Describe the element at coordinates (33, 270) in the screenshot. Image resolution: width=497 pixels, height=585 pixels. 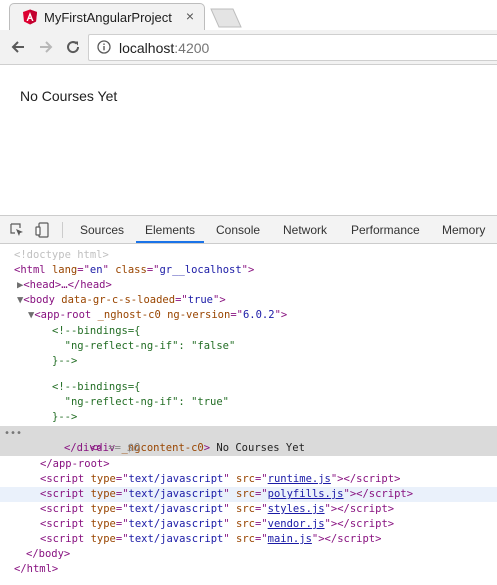
I see `html-tag-name: html` at that location.